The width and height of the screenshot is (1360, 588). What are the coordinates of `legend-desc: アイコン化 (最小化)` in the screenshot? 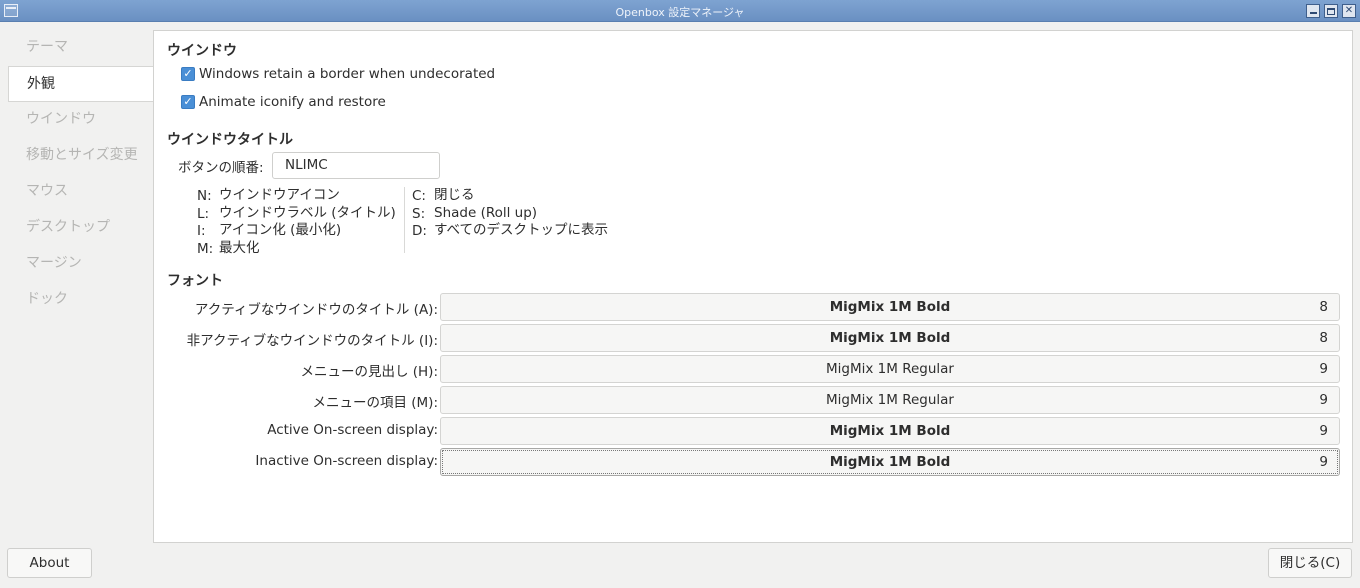 It's located at (280, 230).